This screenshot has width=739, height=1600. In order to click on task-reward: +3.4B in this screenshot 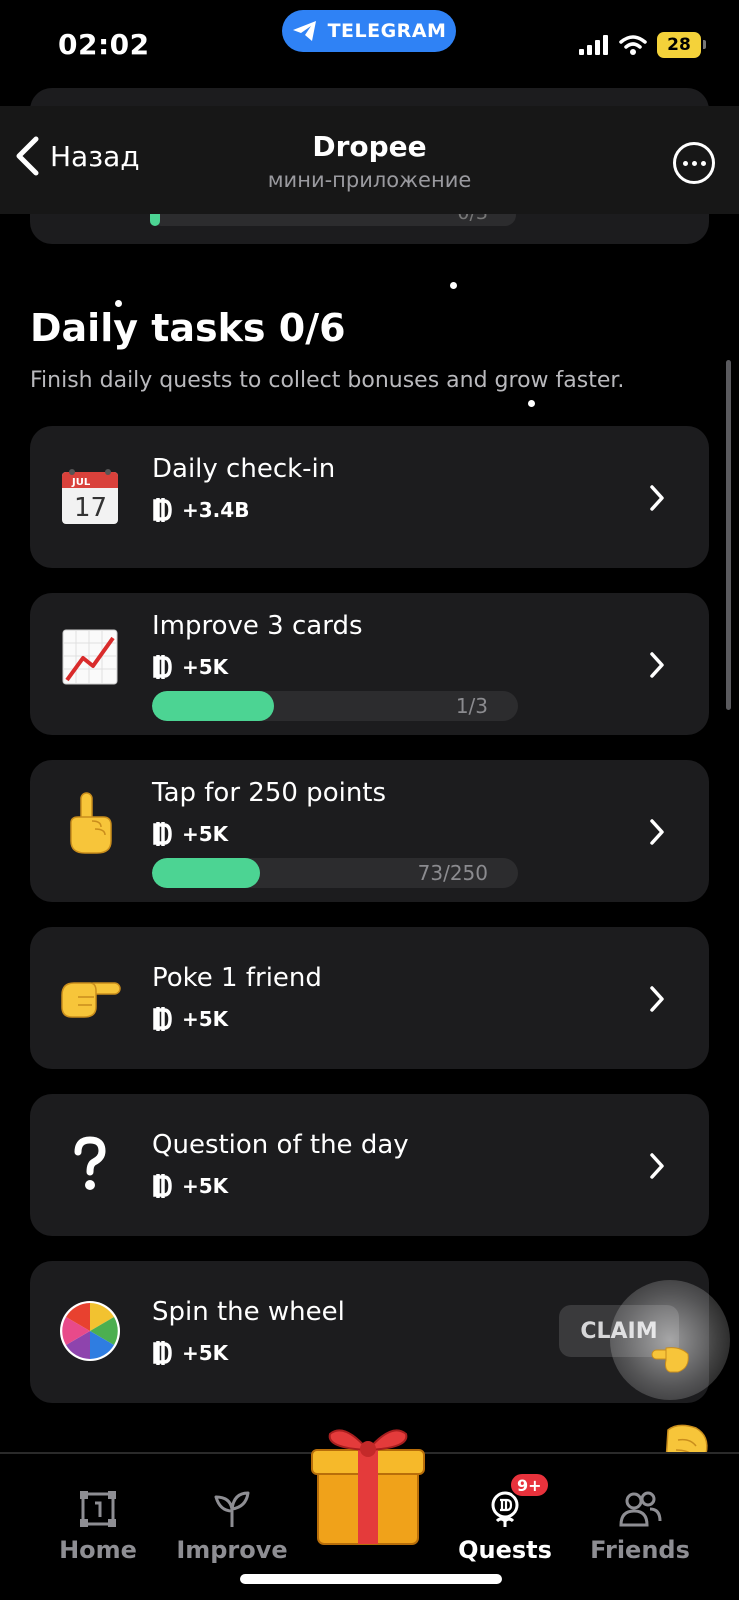, I will do `click(200, 510)`.